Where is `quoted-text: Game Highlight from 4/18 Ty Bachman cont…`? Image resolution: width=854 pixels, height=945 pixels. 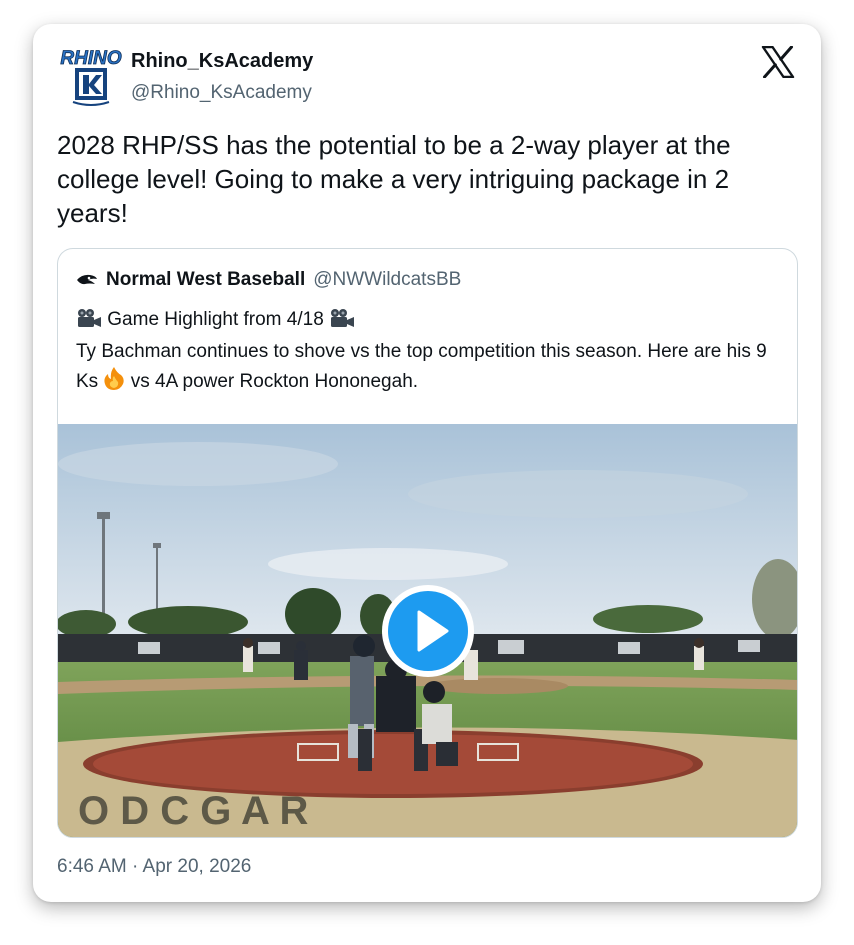 quoted-text: Game Highlight from 4/18 Ty Bachman cont… is located at coordinates (431, 352).